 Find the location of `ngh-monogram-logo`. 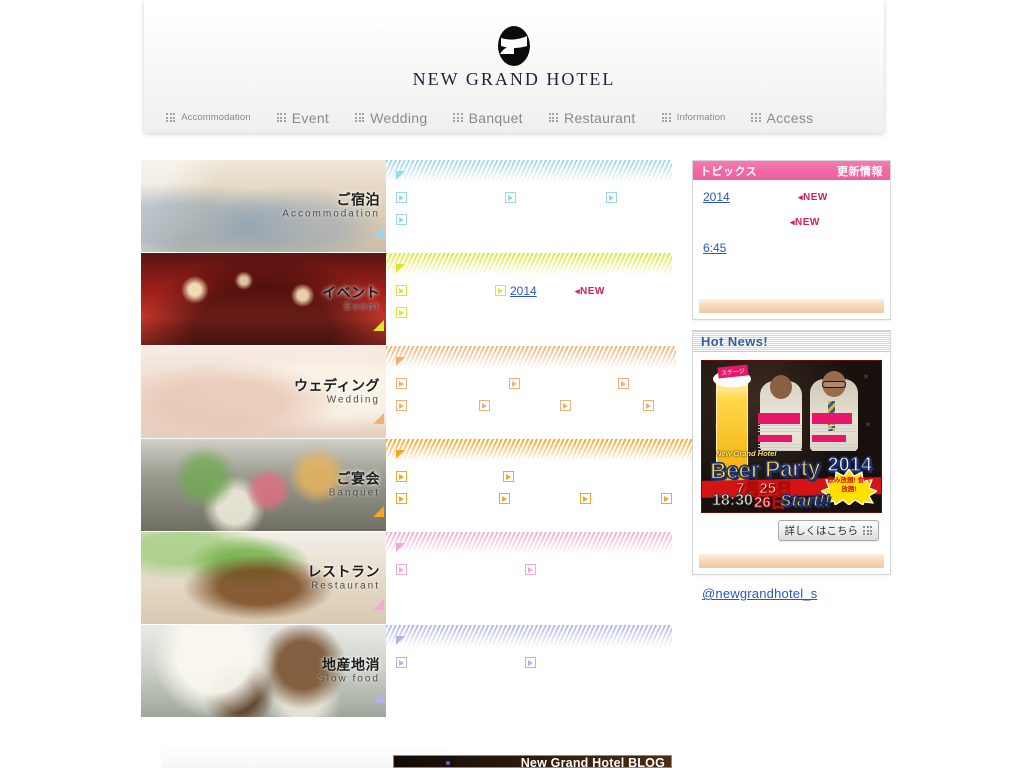

ngh-monogram-logo is located at coordinates (514, 46).